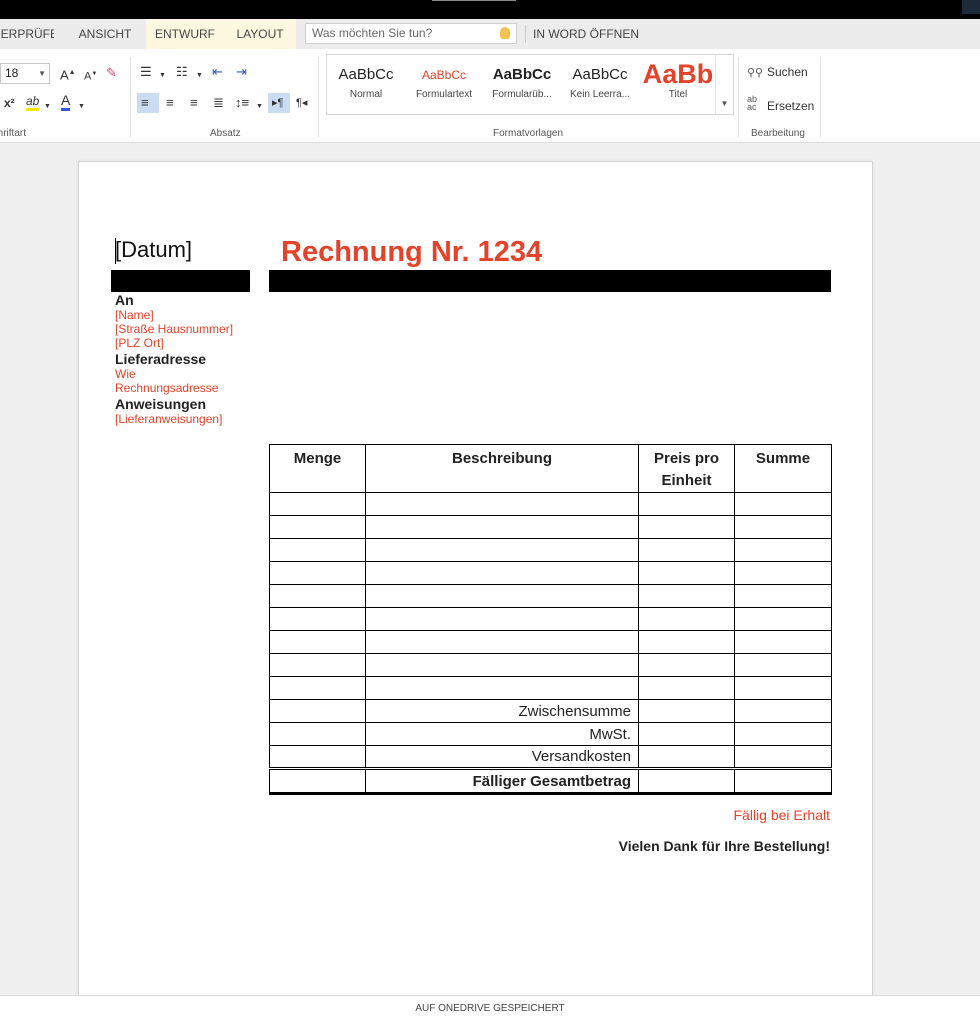 This screenshot has height=1019, width=980. Describe the element at coordinates (490, 9) in the screenshot. I see `title-bar` at that location.